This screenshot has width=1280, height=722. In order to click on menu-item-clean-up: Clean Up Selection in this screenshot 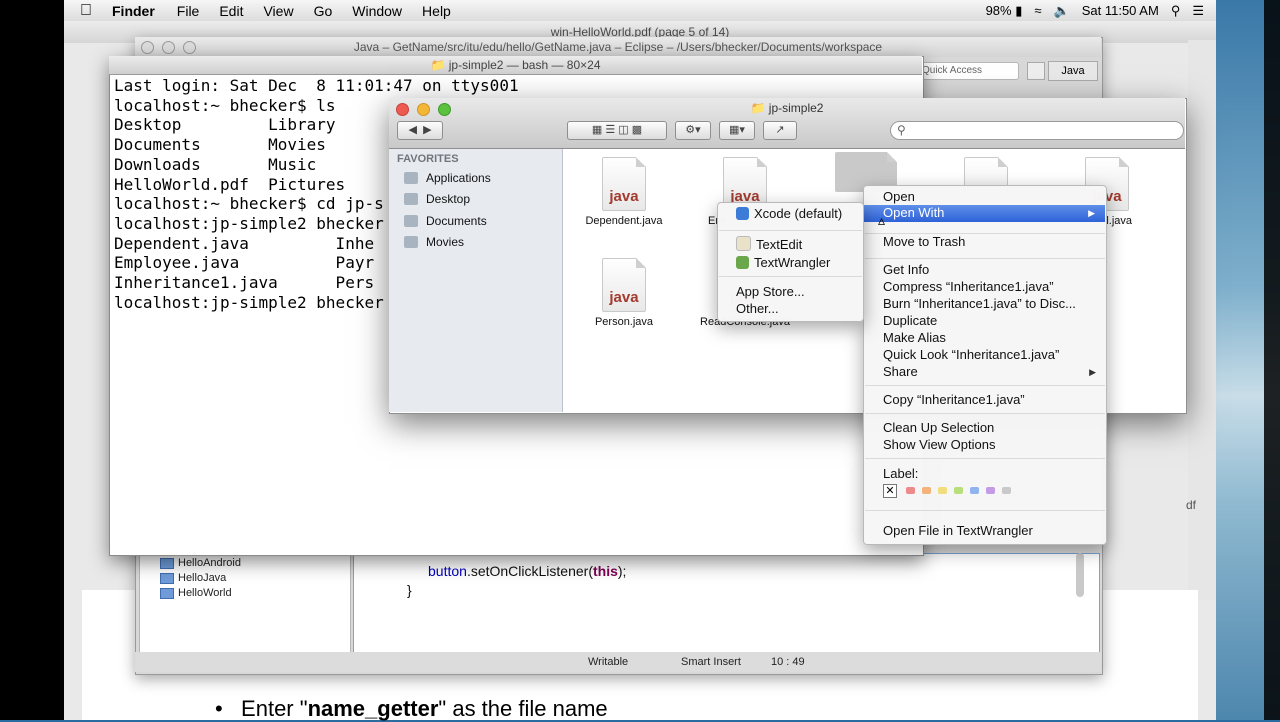, I will do `click(938, 427)`.